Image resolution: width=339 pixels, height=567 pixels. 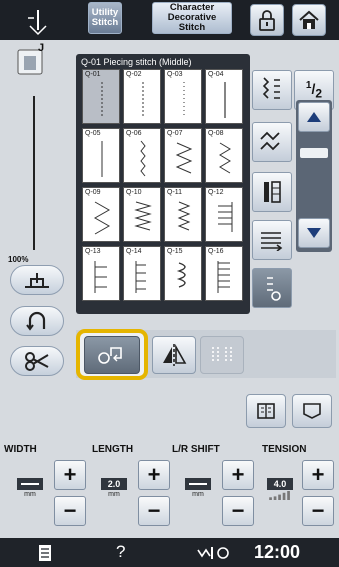 I want to click on needle-mode-icon, so click(x=274, y=289).